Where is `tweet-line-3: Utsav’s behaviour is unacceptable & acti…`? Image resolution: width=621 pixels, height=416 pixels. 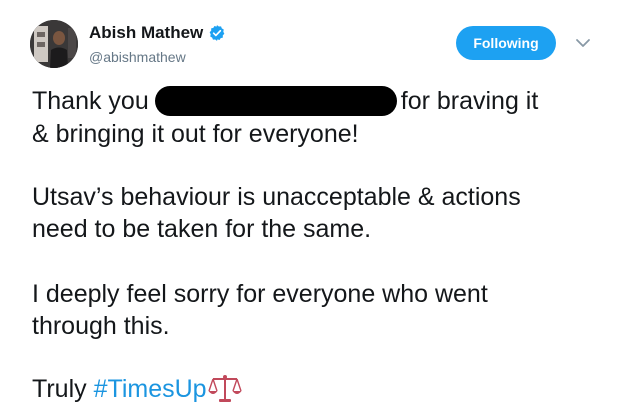 tweet-line-3: Utsav’s behaviour is unacceptable & acti… is located at coordinates (276, 197).